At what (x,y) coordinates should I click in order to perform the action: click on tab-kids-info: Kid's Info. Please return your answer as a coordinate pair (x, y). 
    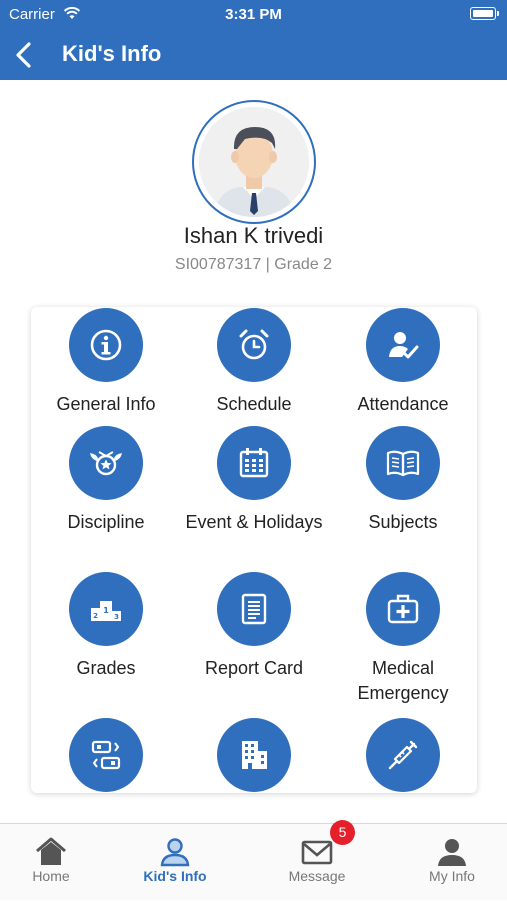
    Looking at the image, I should click on (175, 862).